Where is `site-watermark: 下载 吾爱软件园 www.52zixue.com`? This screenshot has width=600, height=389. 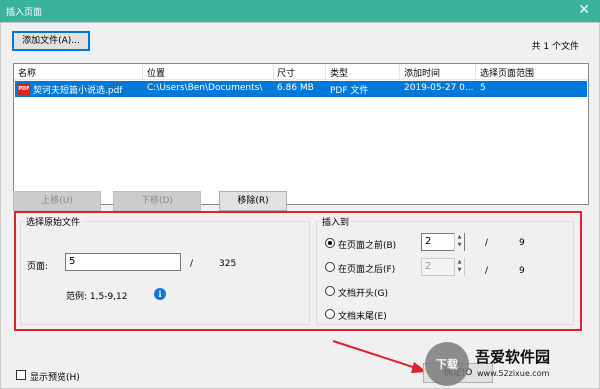 site-watermark: 下载 吾爱软件园 www.52zixue.com is located at coordinates (510, 362).